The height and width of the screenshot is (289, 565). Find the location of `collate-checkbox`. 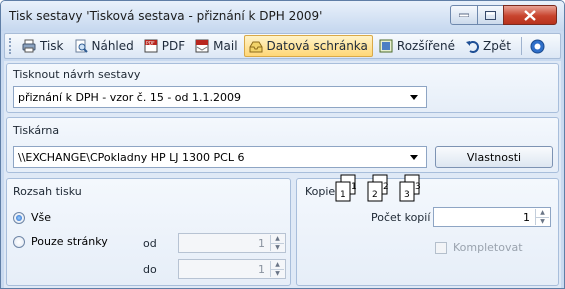

collate-checkbox is located at coordinates (441, 247).